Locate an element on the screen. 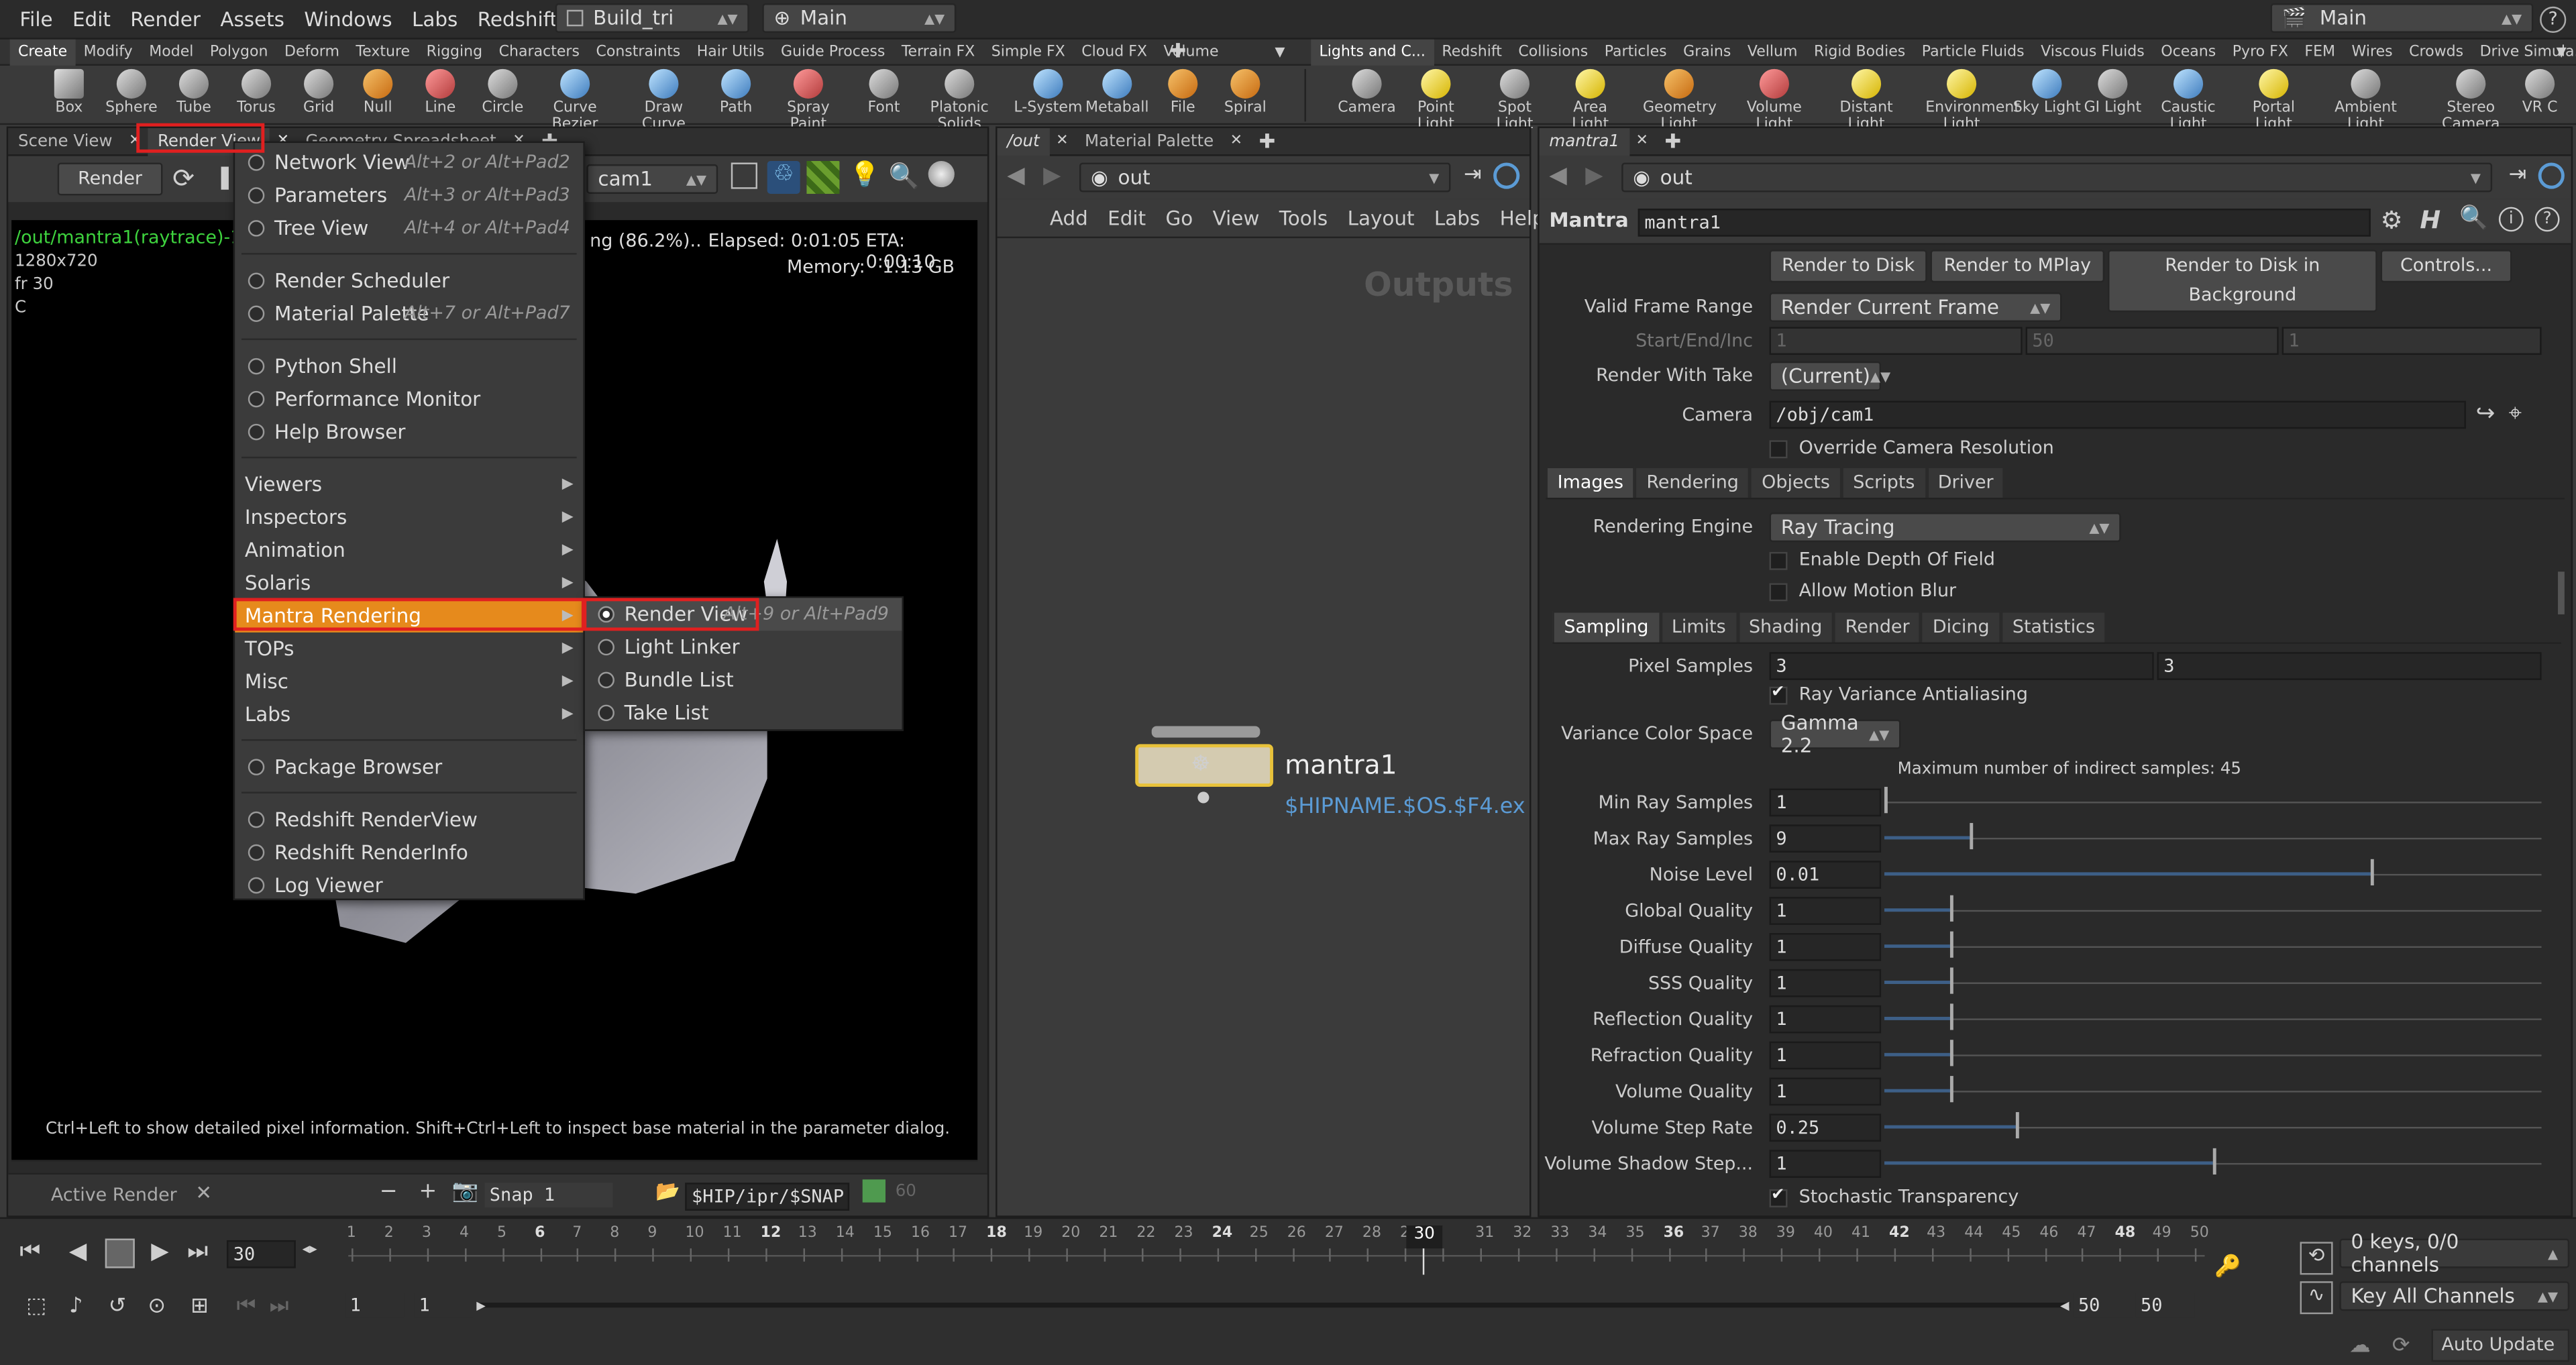  tab-images: Images is located at coordinates (1590, 483).